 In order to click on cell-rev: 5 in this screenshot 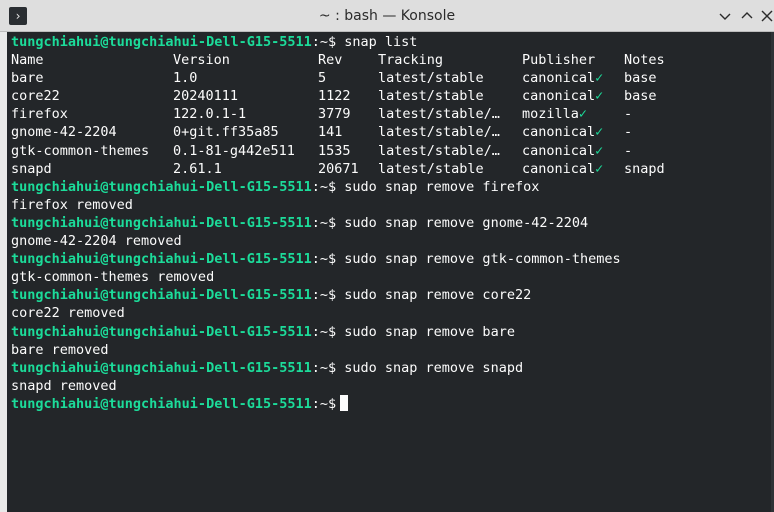, I will do `click(322, 78)`.